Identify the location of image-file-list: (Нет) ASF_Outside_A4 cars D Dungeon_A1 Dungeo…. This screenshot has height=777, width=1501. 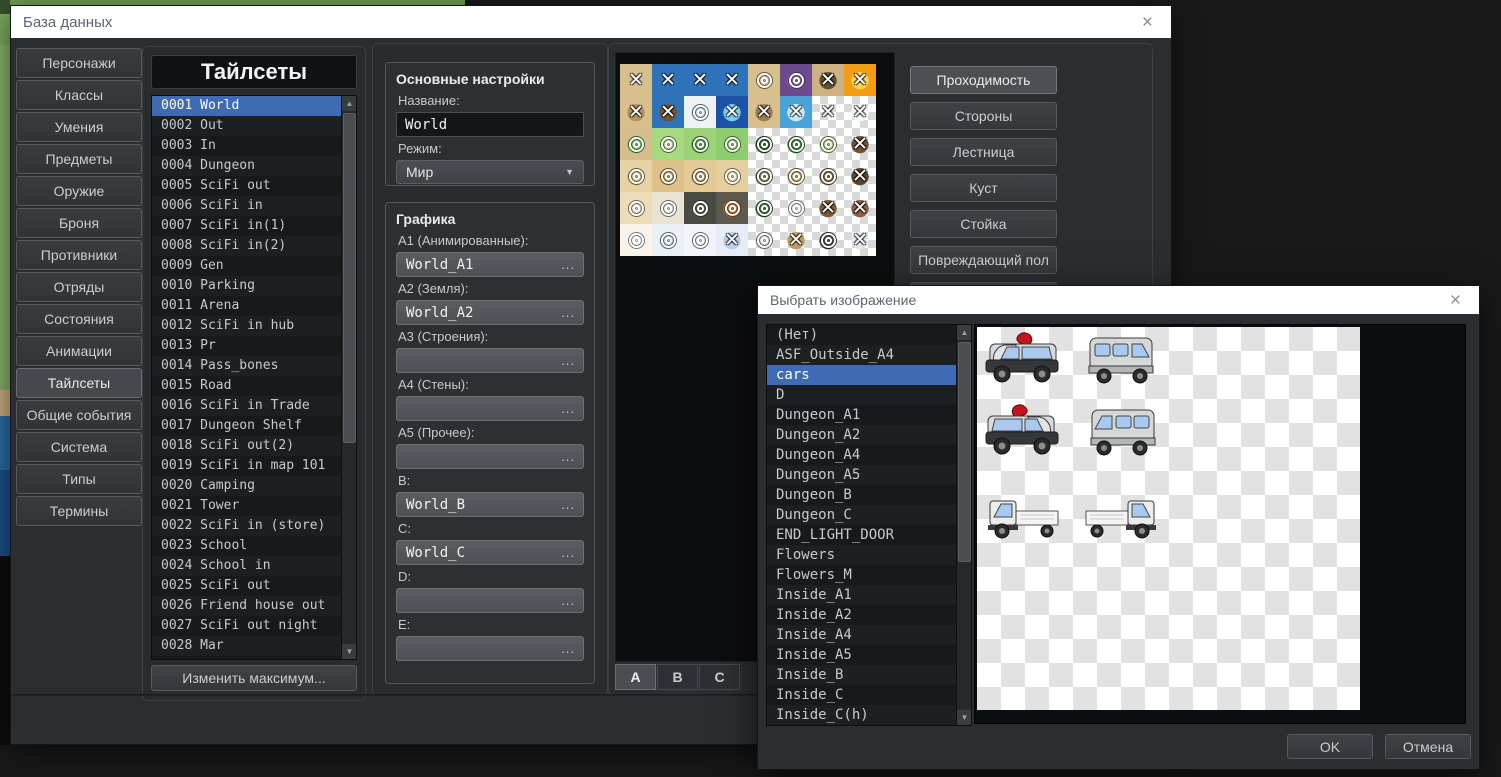
(869, 525).